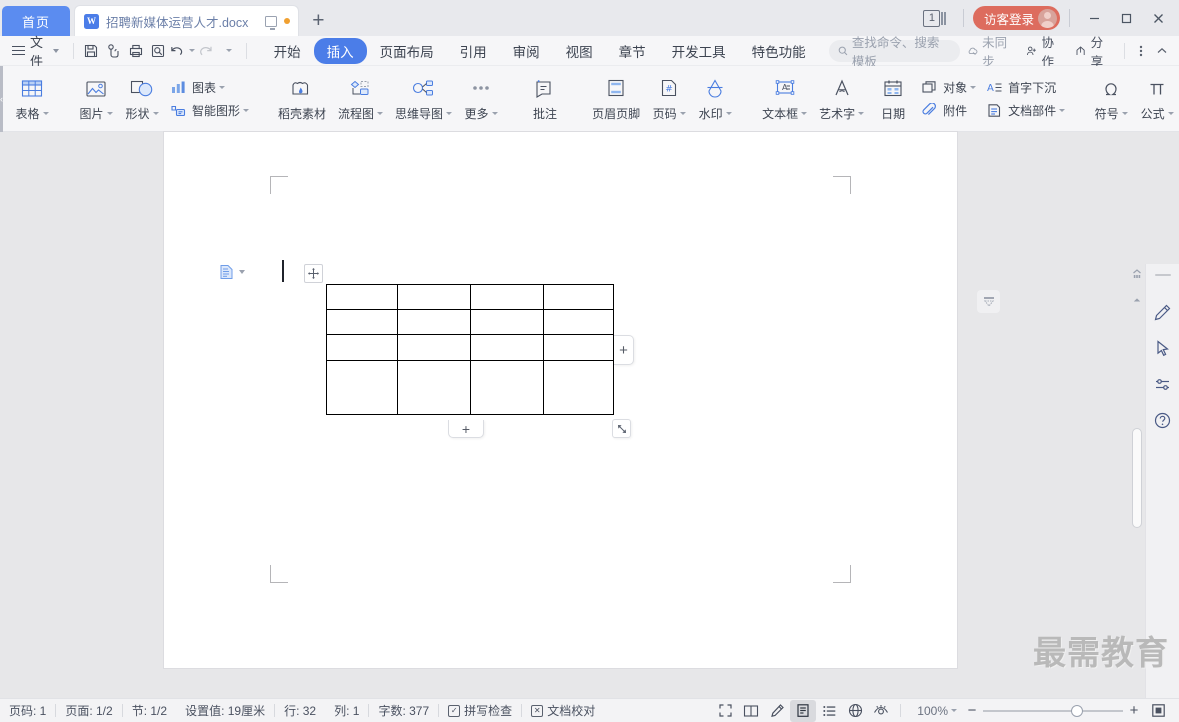 Image resolution: width=1179 pixels, height=722 pixels. What do you see at coordinates (318, 21) in the screenshot?
I see `new-tab-button: +` at bounding box center [318, 21].